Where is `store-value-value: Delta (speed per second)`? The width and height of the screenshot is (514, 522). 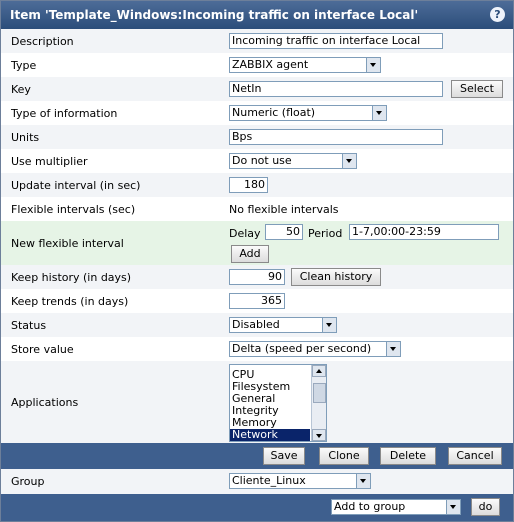
store-value-value: Delta (speed per second) is located at coordinates (302, 348).